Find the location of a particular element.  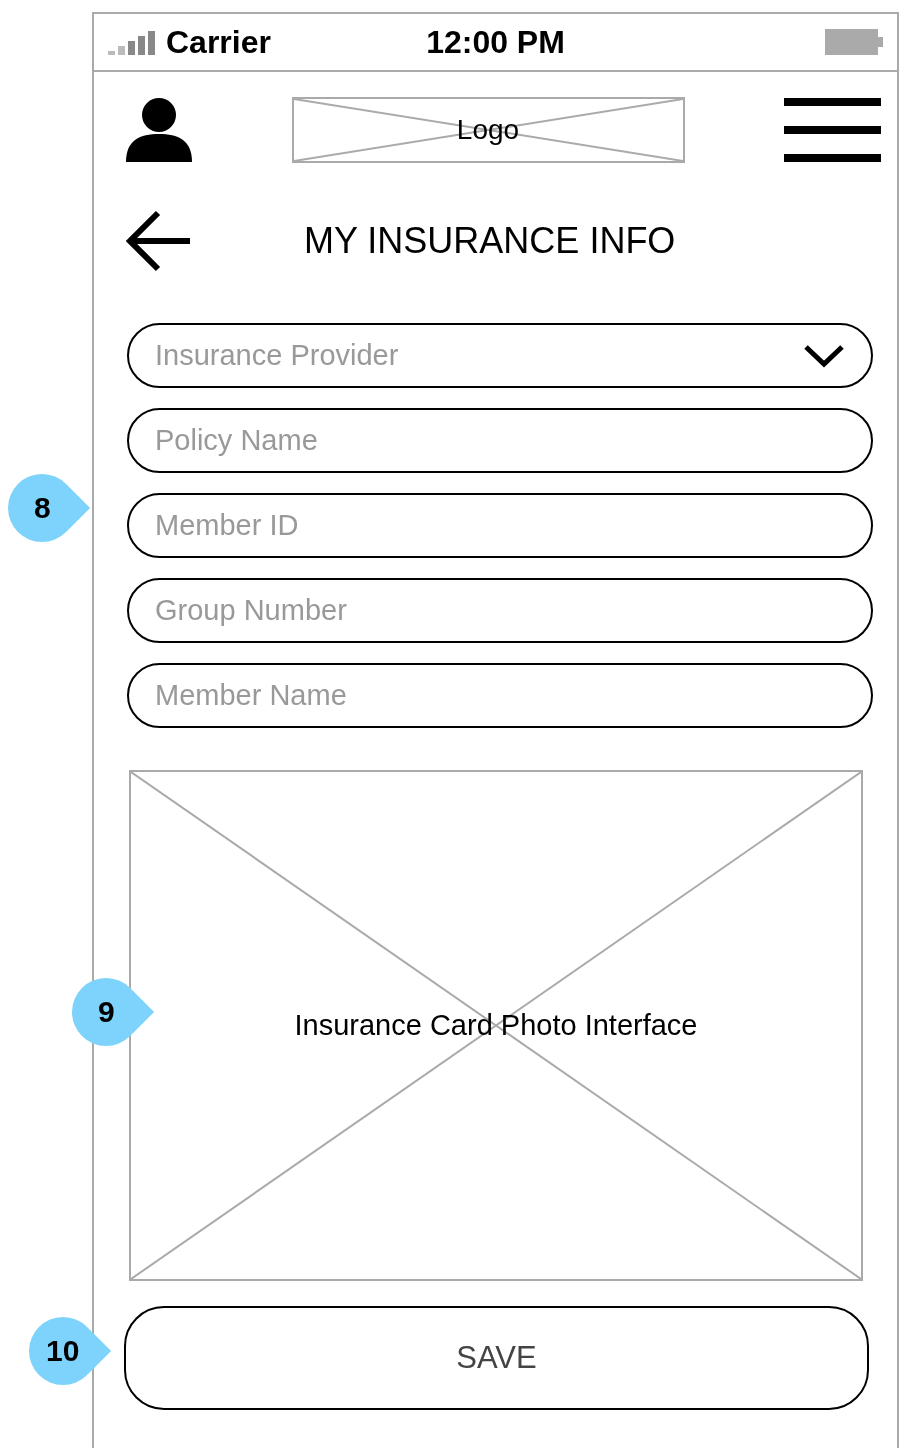

page-title: MY INSURANCE INFO is located at coordinates (490, 241).